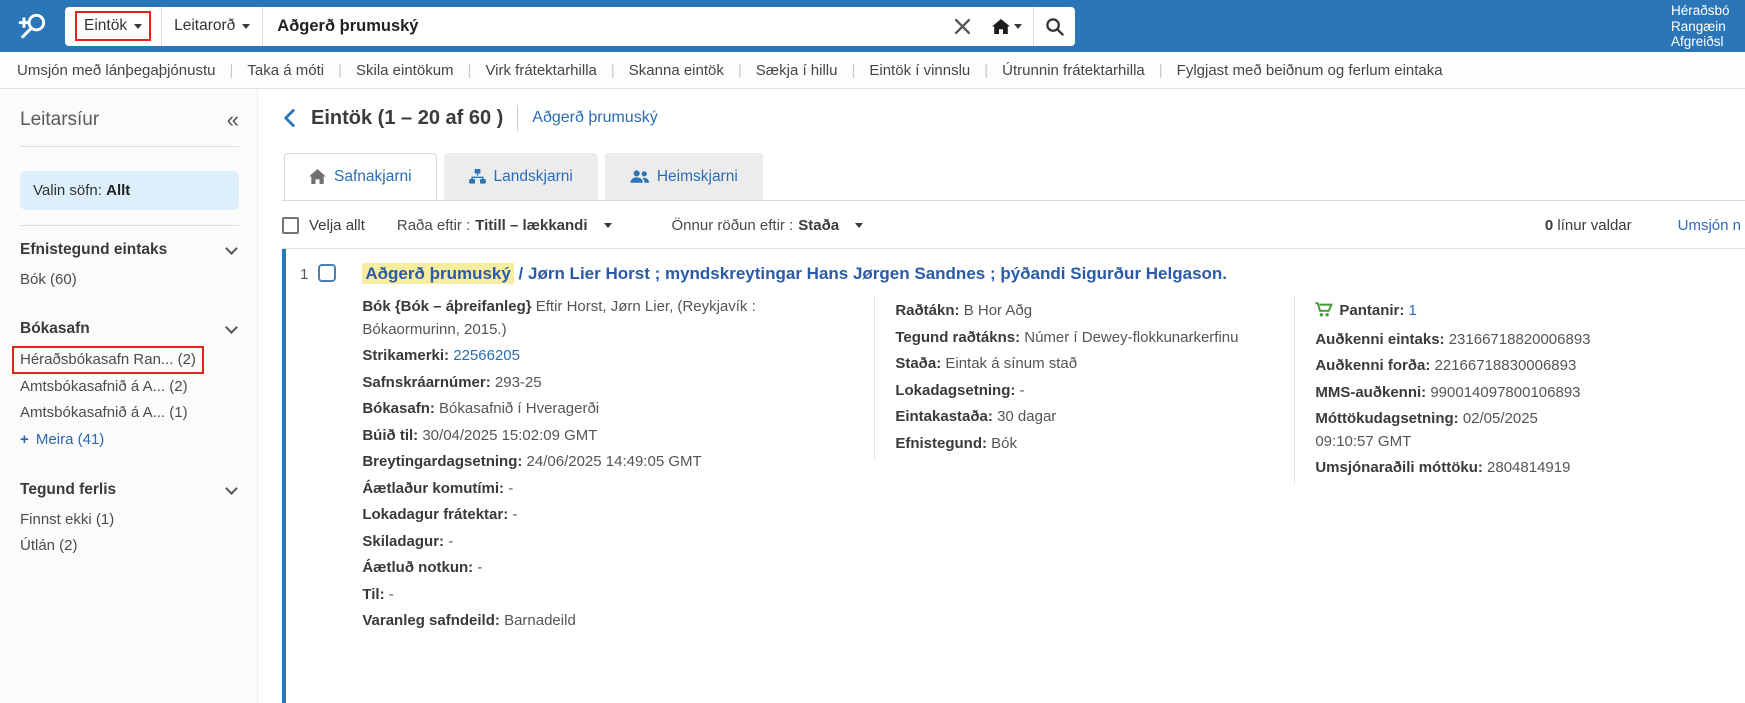  What do you see at coordinates (129, 280) in the screenshot?
I see `facet-item: Bók (60)` at bounding box center [129, 280].